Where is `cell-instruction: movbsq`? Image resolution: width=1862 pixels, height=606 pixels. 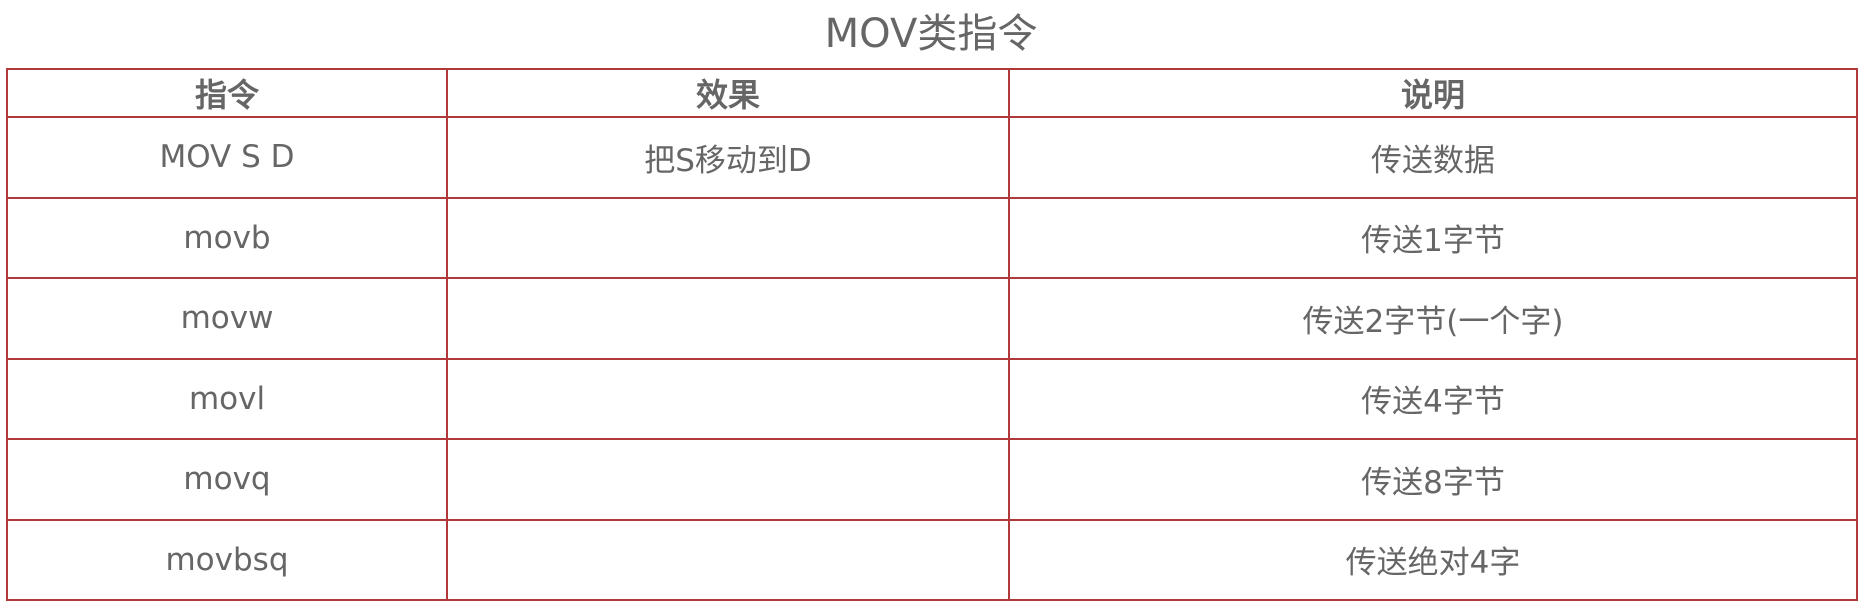 cell-instruction: movbsq is located at coordinates (227, 559).